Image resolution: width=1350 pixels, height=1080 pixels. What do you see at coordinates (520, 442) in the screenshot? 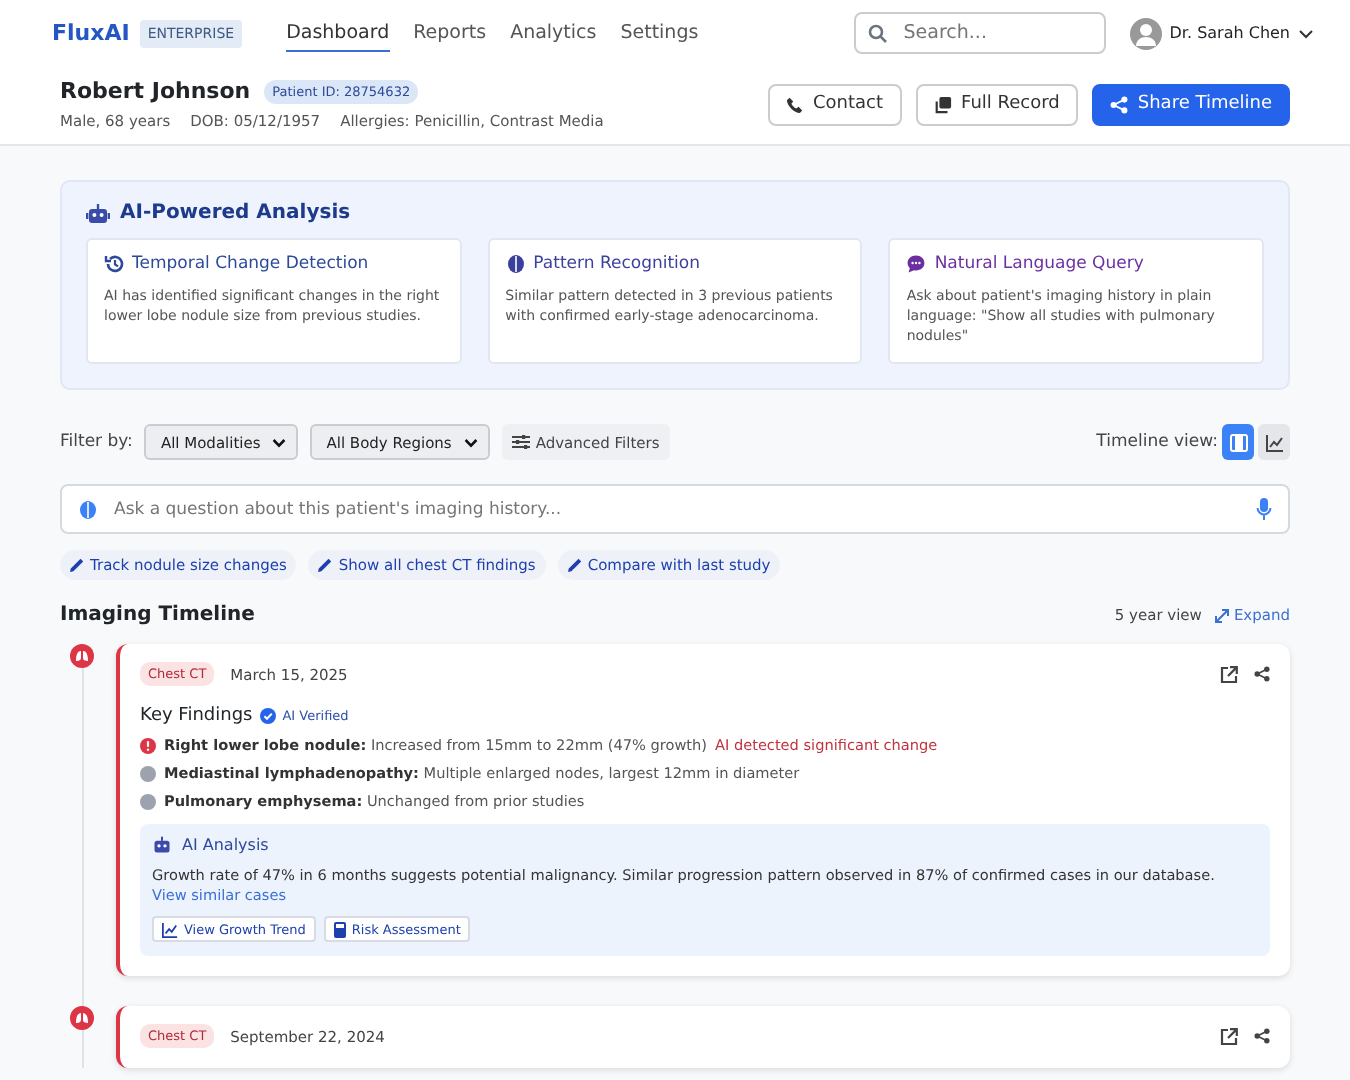
I see `sliders-icon` at bounding box center [520, 442].